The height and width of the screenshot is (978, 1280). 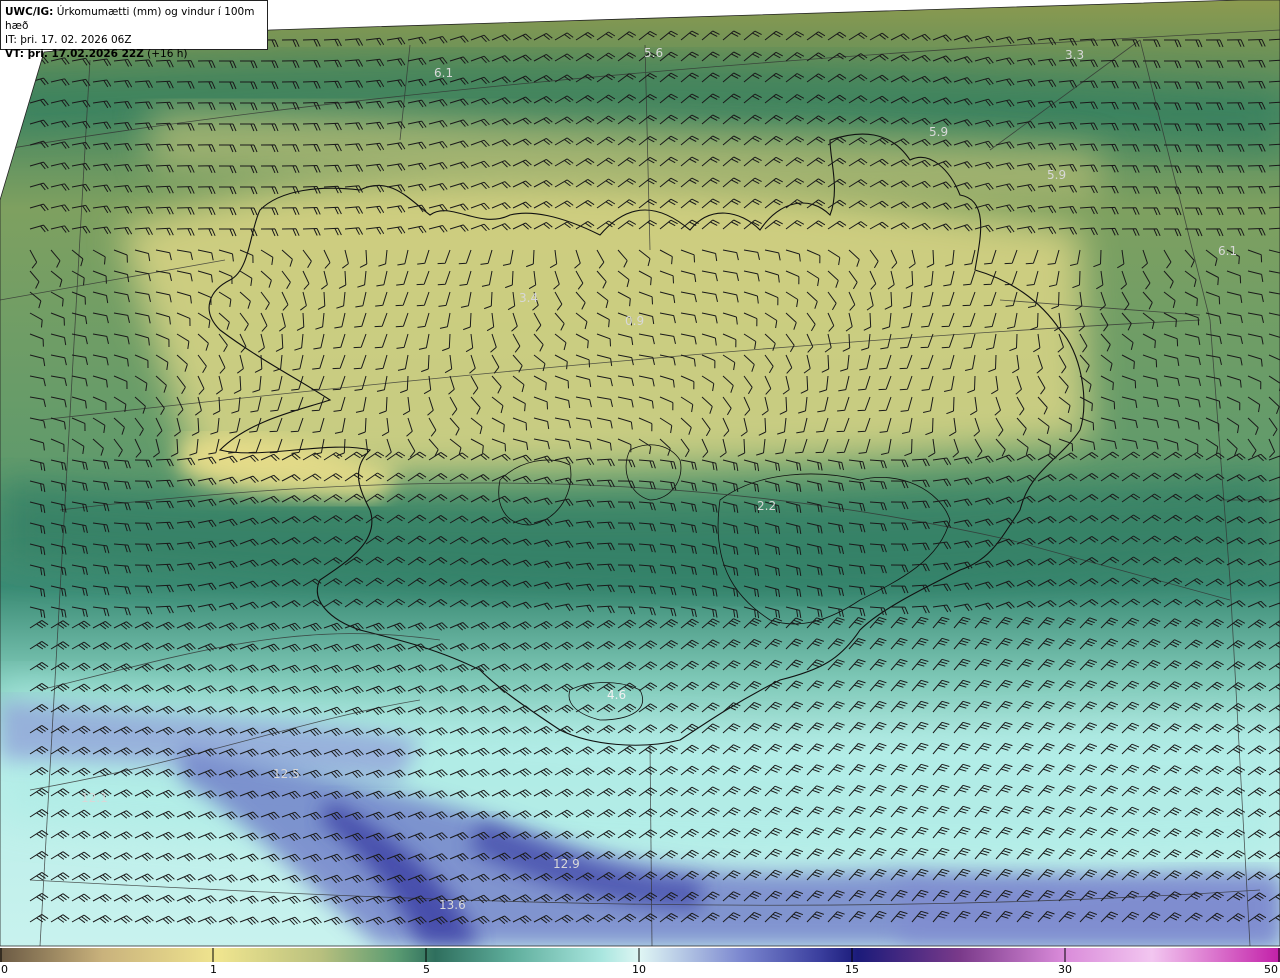 What do you see at coordinates (616, 695) in the screenshot?
I see `value-label: 4.6` at bounding box center [616, 695].